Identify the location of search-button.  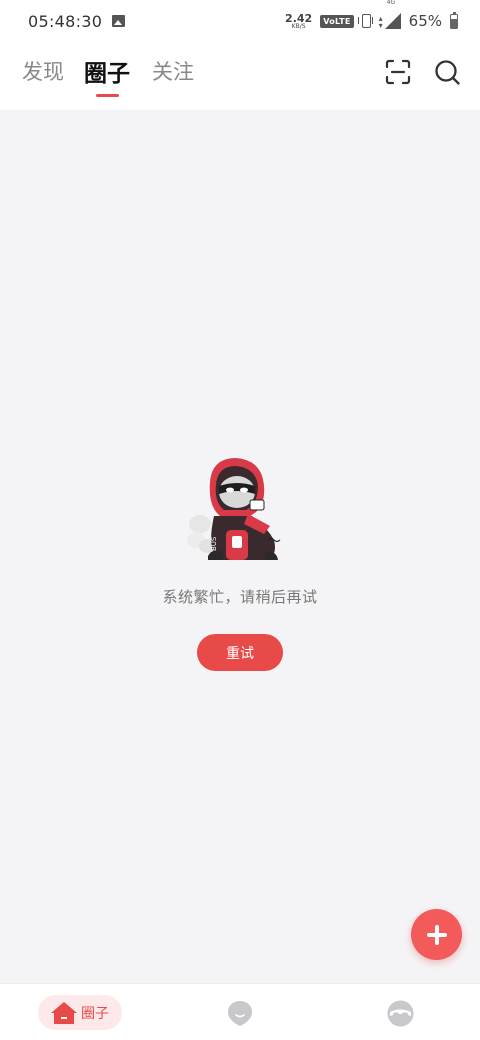
(447, 72).